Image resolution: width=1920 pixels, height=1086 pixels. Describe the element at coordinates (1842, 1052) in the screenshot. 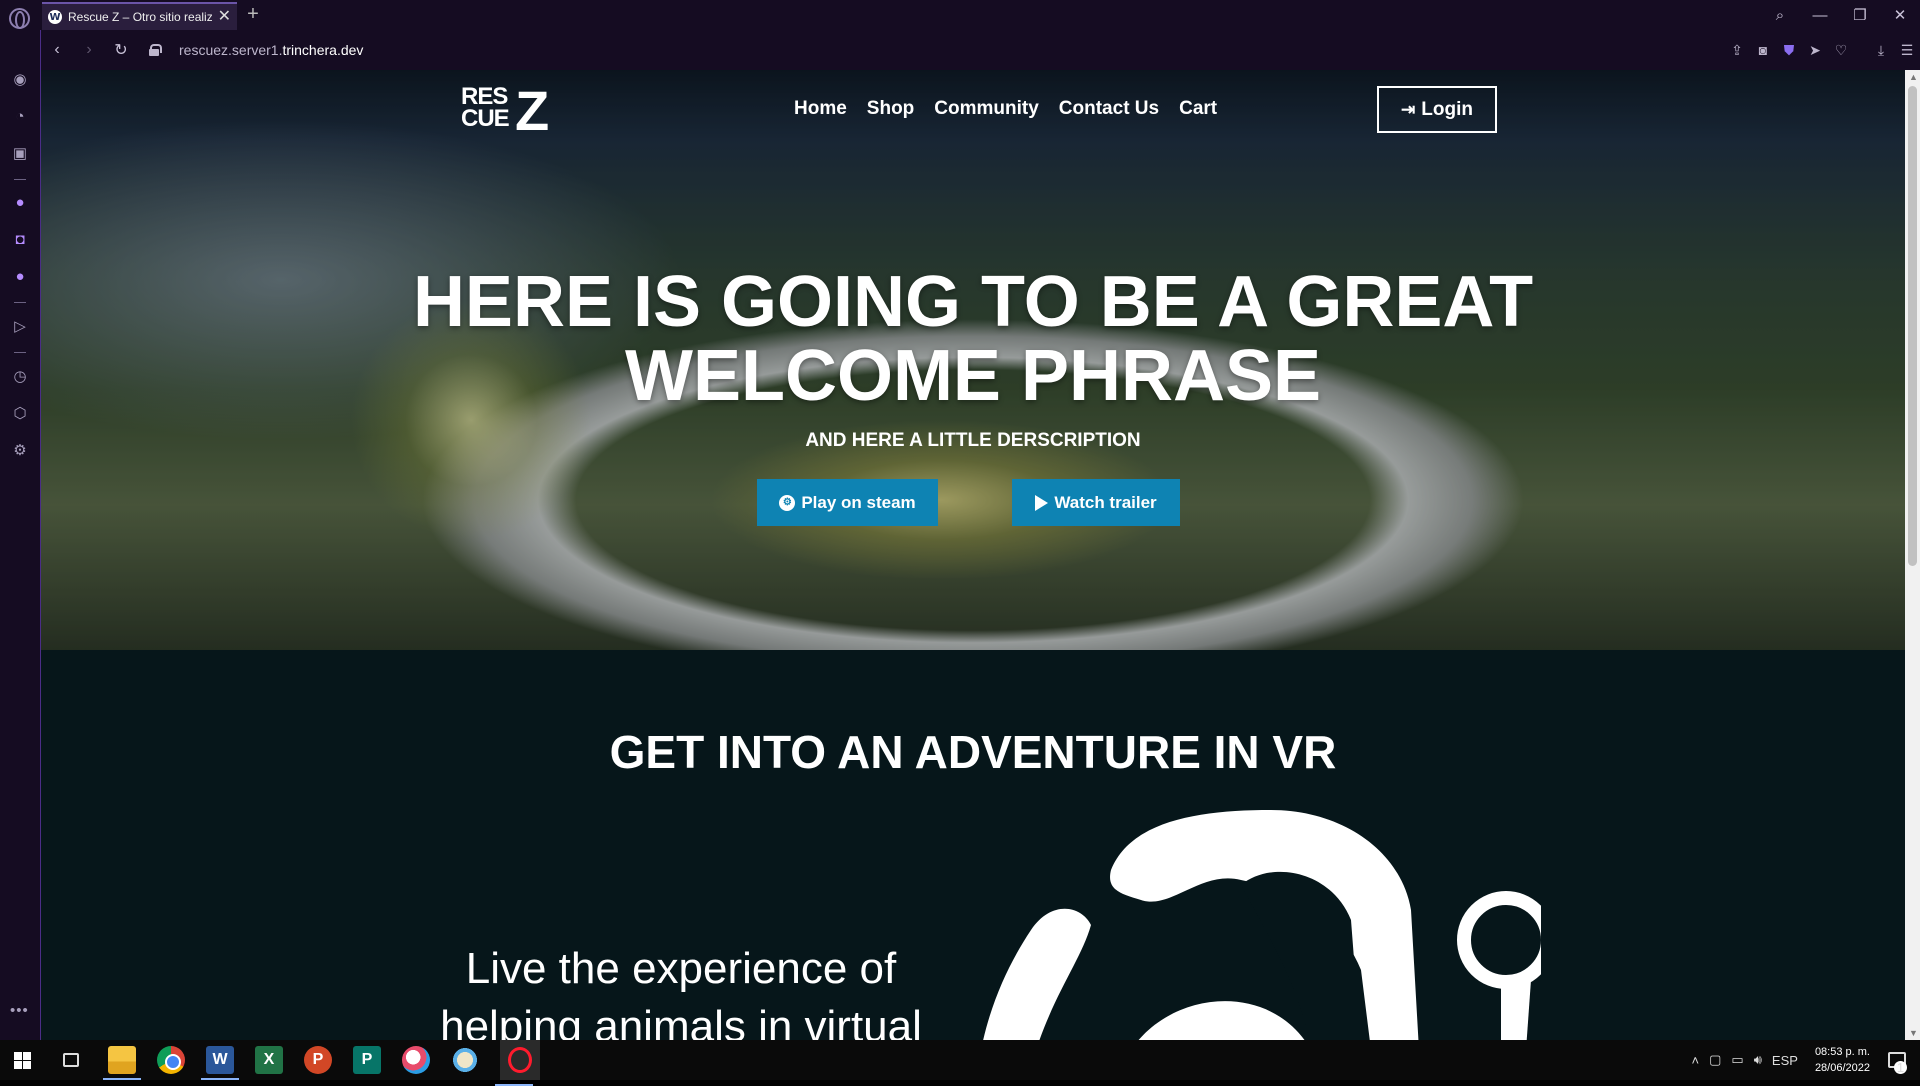

I see `clock-time: 08:53 p. m.` at that location.